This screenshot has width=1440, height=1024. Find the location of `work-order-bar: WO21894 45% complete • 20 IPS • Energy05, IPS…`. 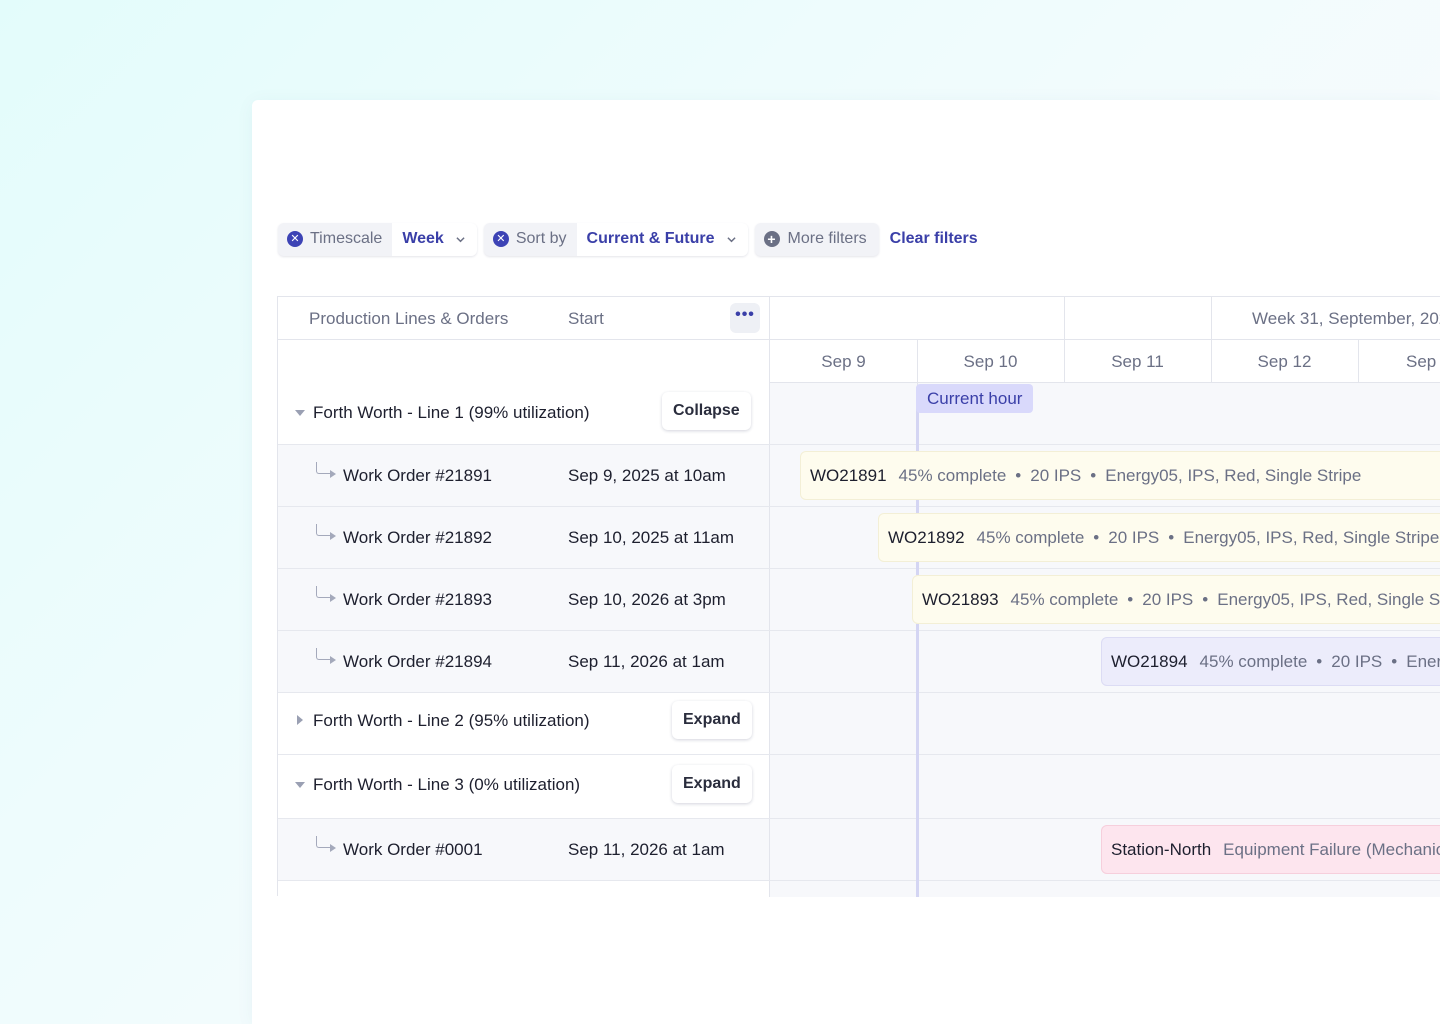

work-order-bar: WO21894 45% complete • 20 IPS • Energy05, IPS… is located at coordinates (1270, 661).